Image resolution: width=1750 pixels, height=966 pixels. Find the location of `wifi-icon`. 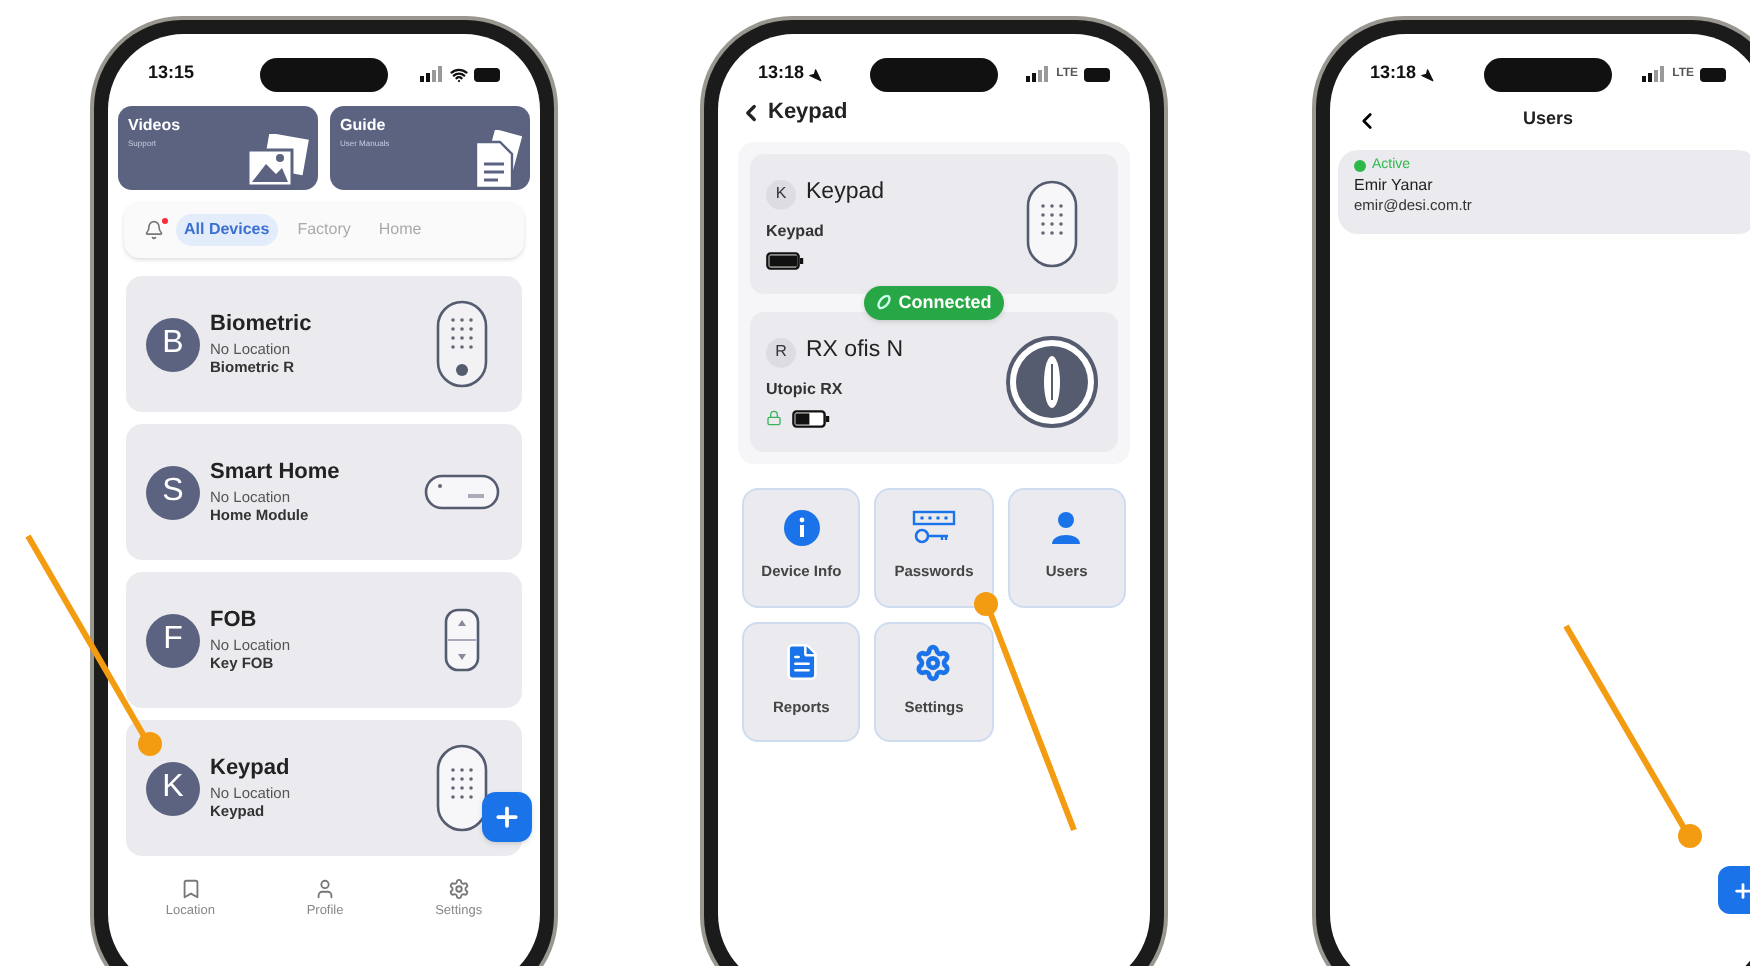

wifi-icon is located at coordinates (459, 74).